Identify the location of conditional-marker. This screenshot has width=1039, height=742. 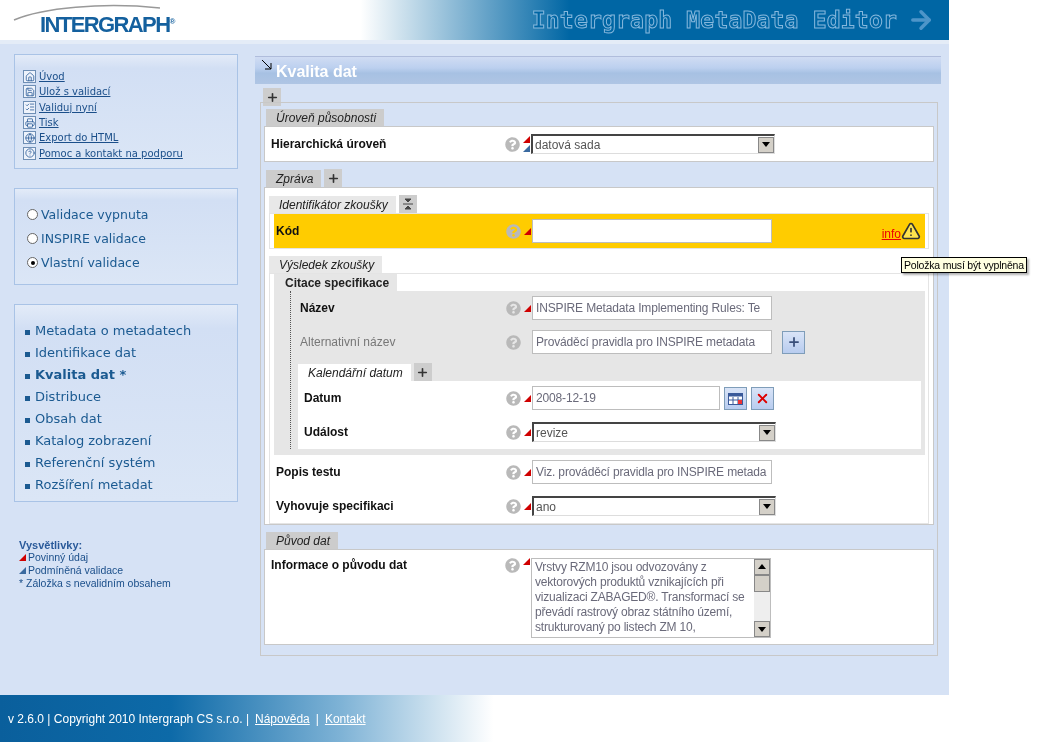
(22, 570).